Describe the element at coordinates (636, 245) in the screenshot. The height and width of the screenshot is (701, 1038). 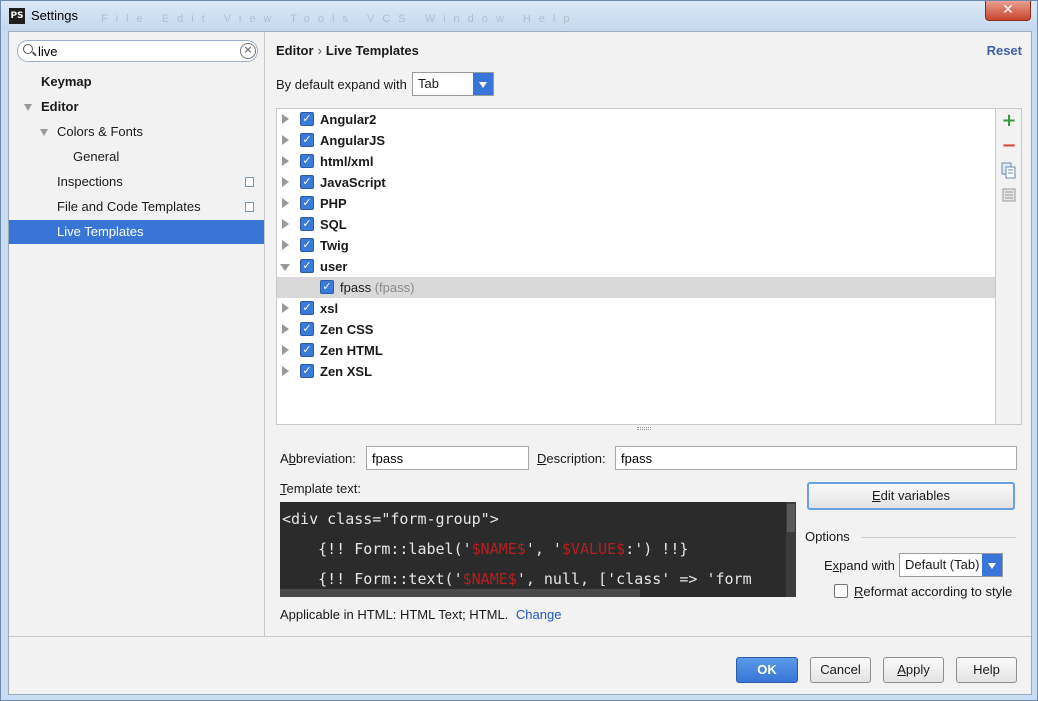
I see `tree-row-twig: ✓ Twig` at that location.